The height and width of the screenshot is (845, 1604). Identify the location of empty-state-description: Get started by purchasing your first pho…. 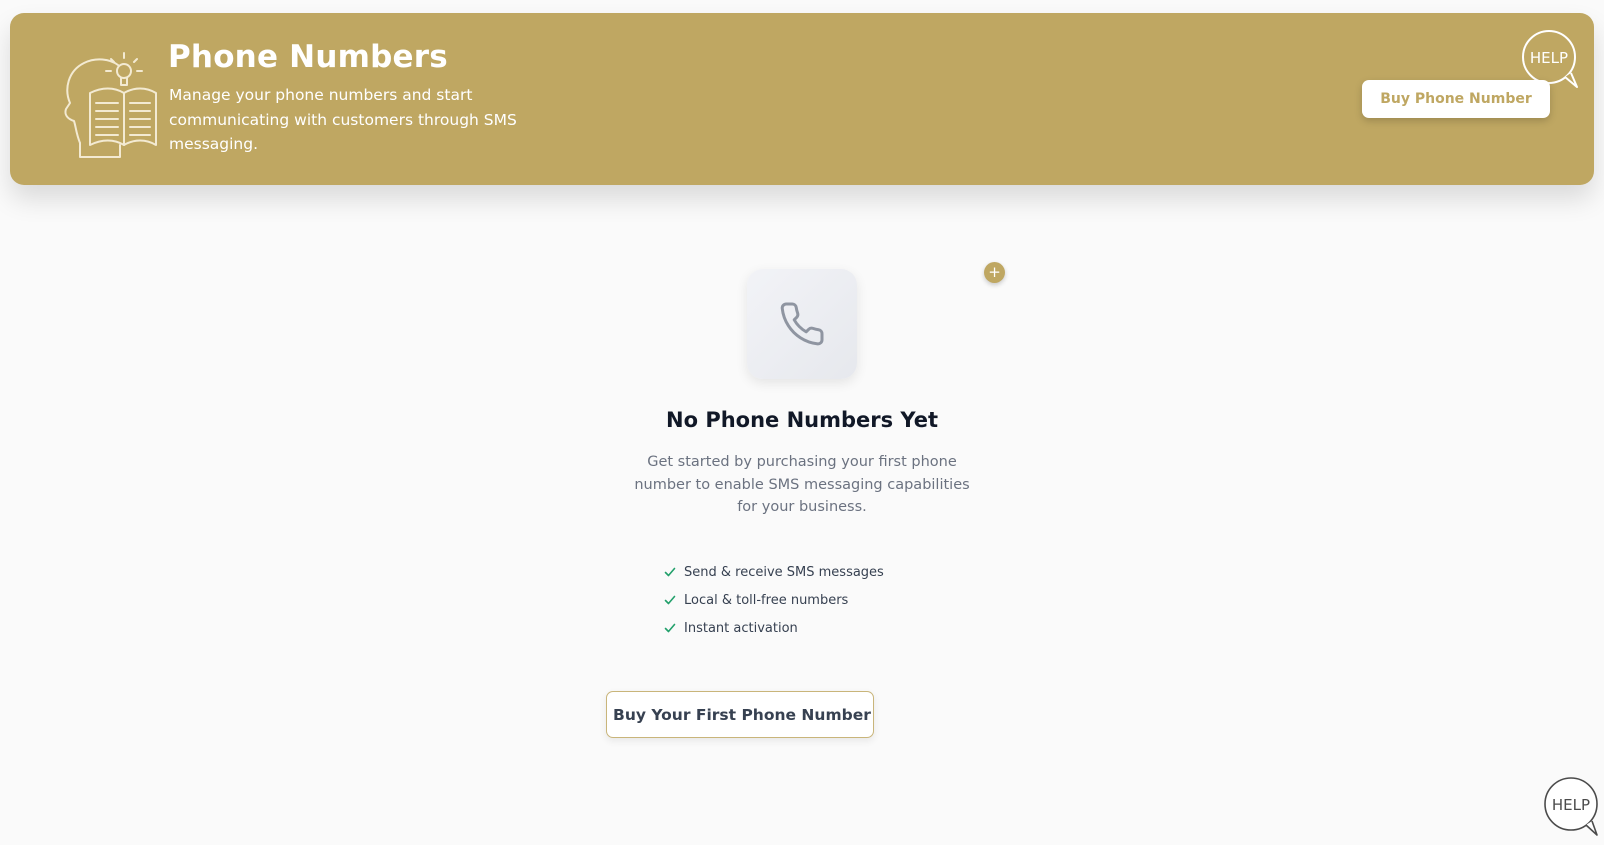
(802, 484).